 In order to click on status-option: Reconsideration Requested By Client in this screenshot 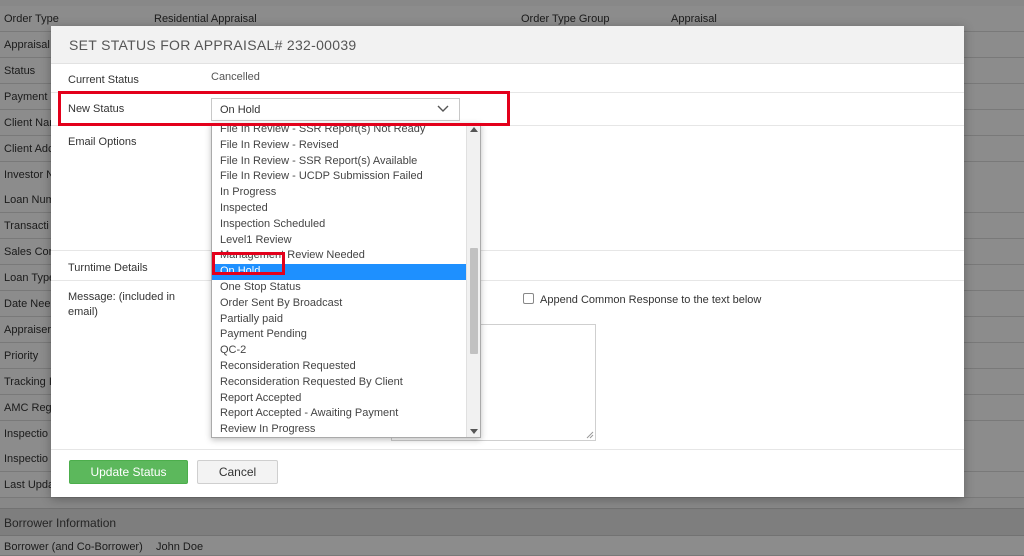, I will do `click(339, 383)`.